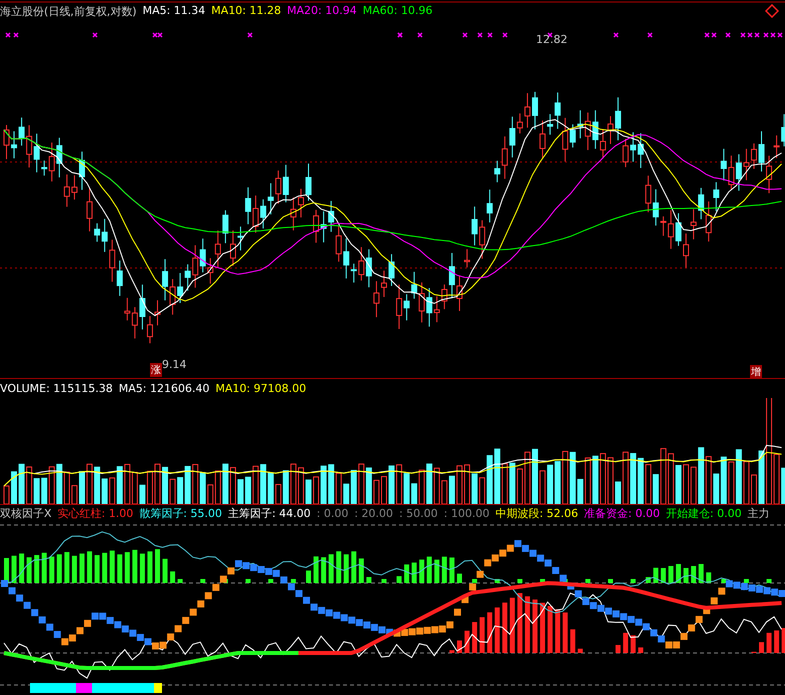 This screenshot has height=695, width=785. Describe the element at coordinates (756, 372) in the screenshot. I see `signal-badge: 增` at that location.